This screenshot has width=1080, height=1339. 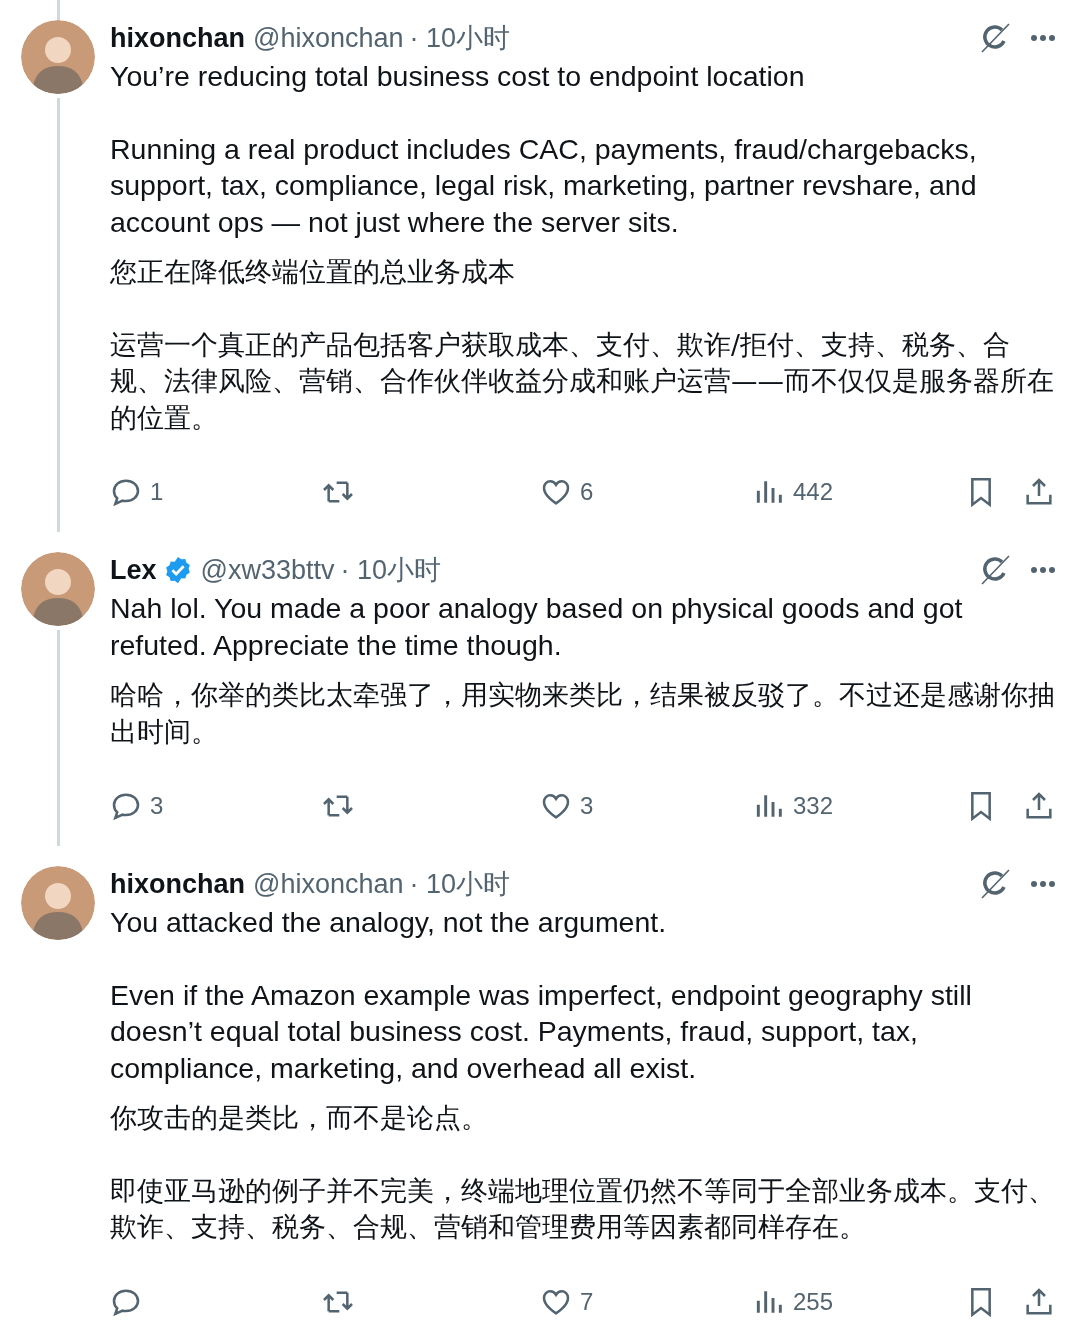 I want to click on like-count: 3, so click(x=587, y=806).